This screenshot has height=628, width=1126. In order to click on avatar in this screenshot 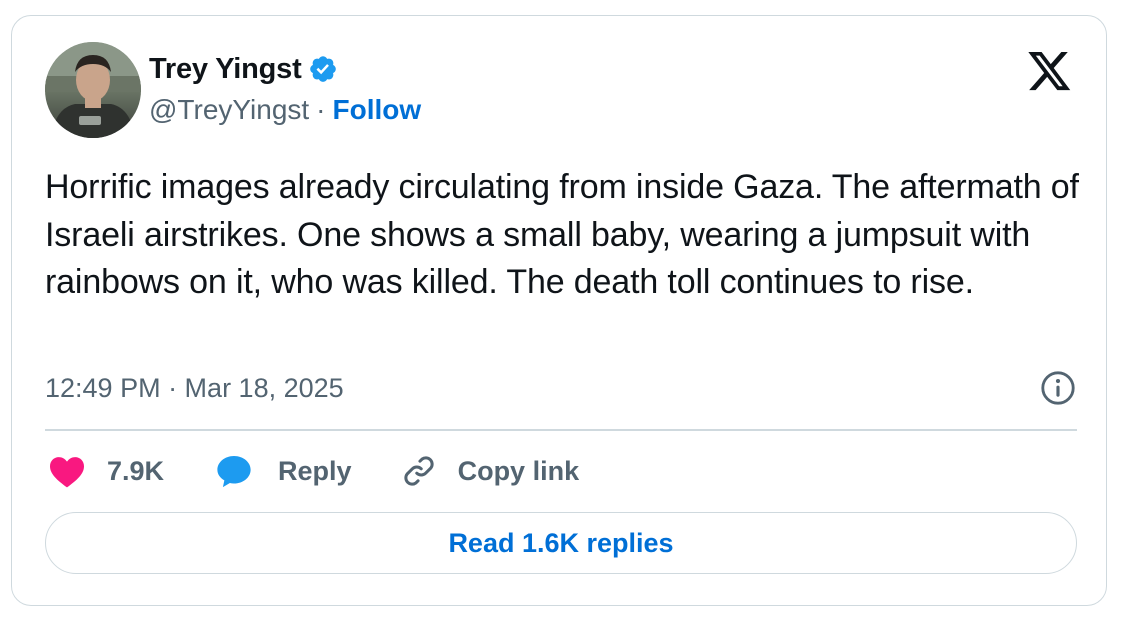, I will do `click(93, 90)`.